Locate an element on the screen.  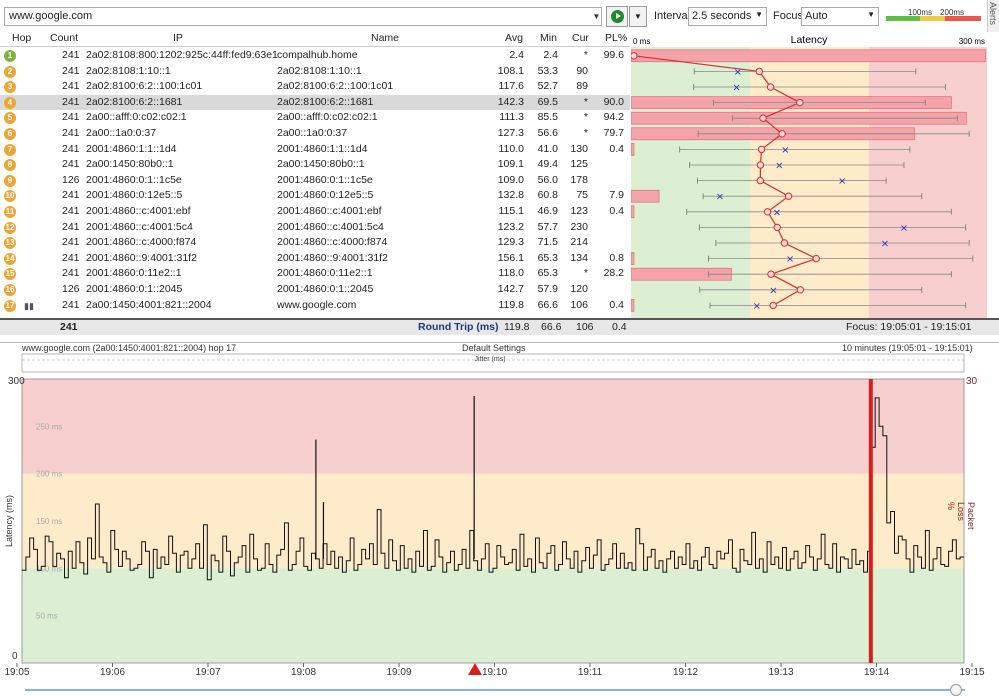
x-tick-label: 19:06 is located at coordinates (112, 672).